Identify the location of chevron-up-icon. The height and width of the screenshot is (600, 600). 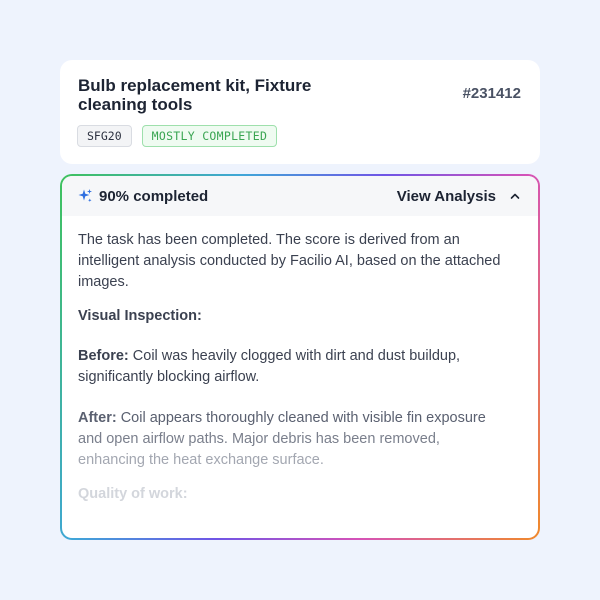
(515, 196).